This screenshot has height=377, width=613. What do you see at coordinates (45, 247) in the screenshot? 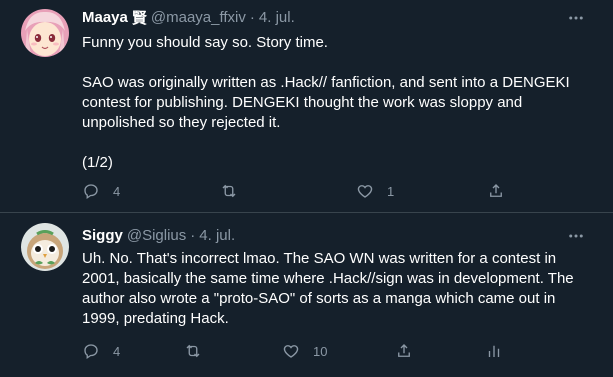
I see `owl-avatar-icon` at bounding box center [45, 247].